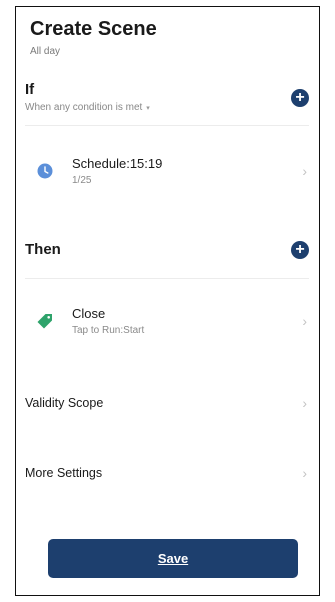 This screenshot has width=335, height=602. Describe the element at coordinates (148, 108) in the screenshot. I see `chevron-down-icon: ▾` at that location.